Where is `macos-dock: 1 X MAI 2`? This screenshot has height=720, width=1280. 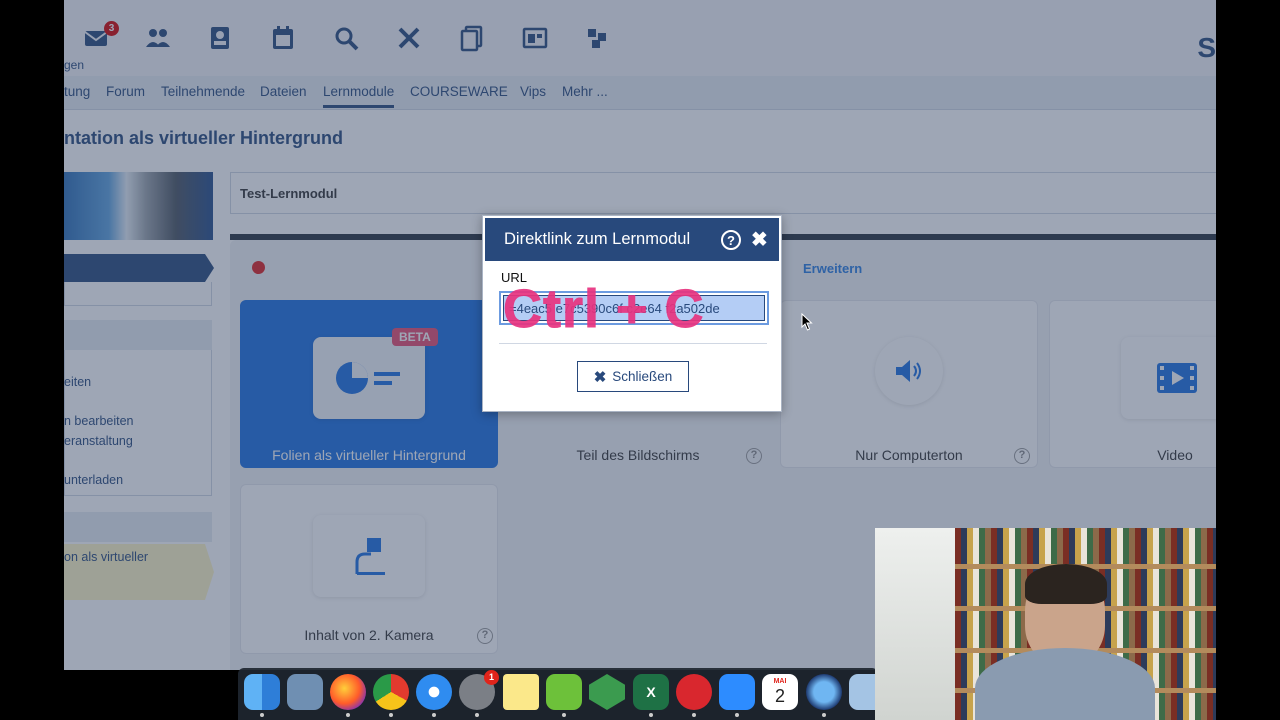 macos-dock: 1 X MAI 2 is located at coordinates (558, 694).